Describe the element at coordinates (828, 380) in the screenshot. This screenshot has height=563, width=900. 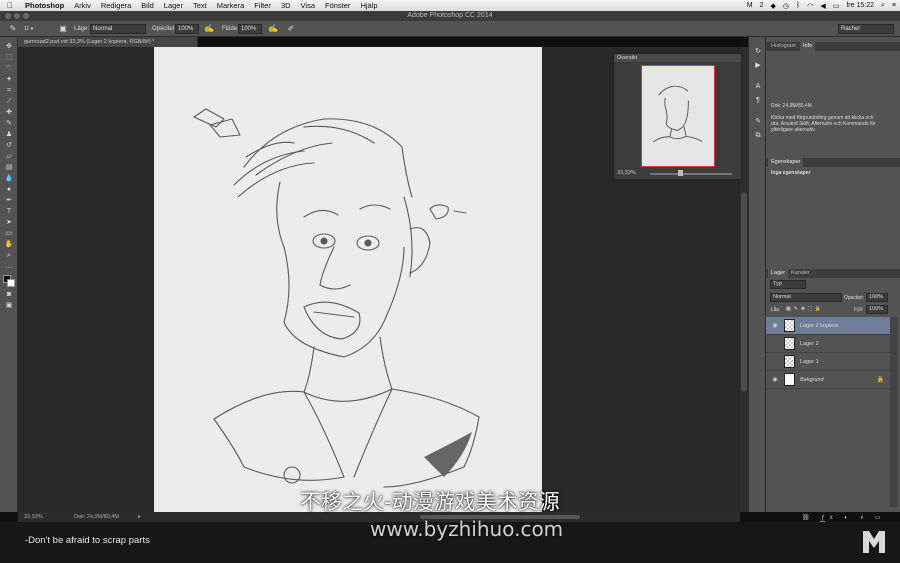
I see `layer-row: ◉ Bakgrund 🔒` at that location.